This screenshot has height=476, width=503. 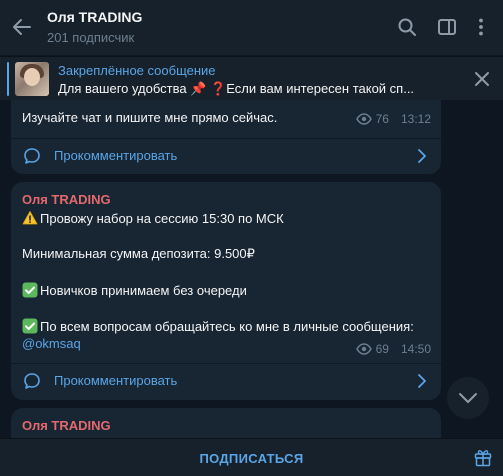 I want to click on view-count: 69, so click(x=382, y=349).